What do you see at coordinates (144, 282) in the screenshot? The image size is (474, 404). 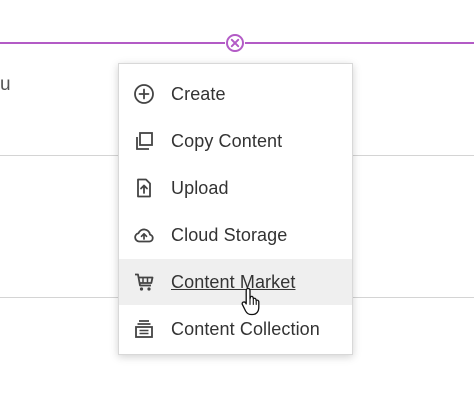 I see `cart-icon` at bounding box center [144, 282].